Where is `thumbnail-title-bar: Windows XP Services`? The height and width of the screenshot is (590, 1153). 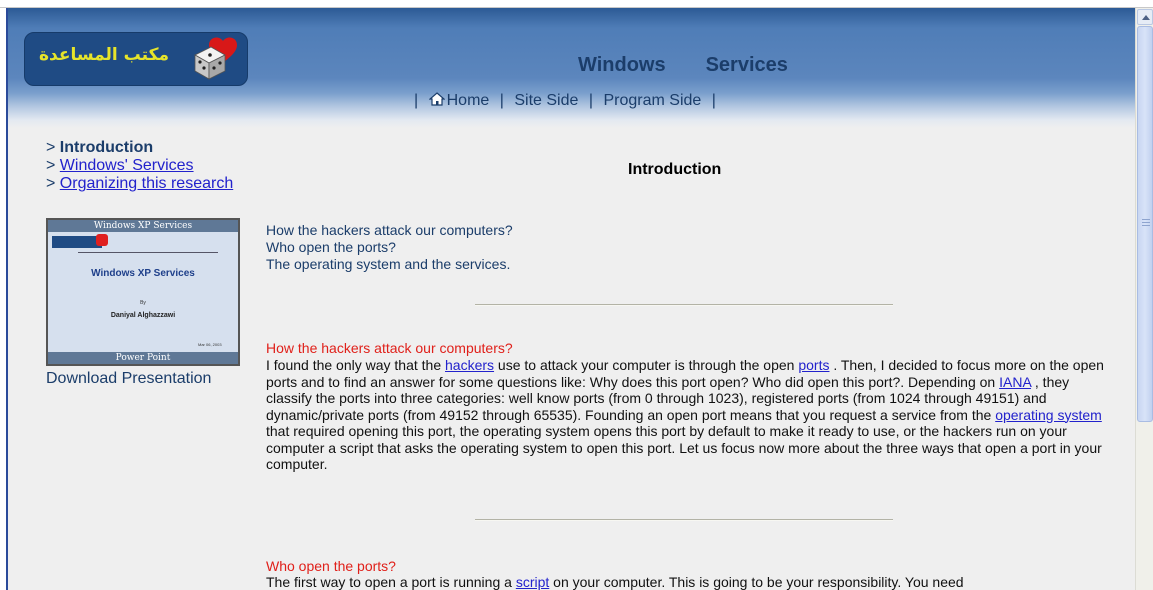
thumbnail-title-bar: Windows XP Services is located at coordinates (143, 226).